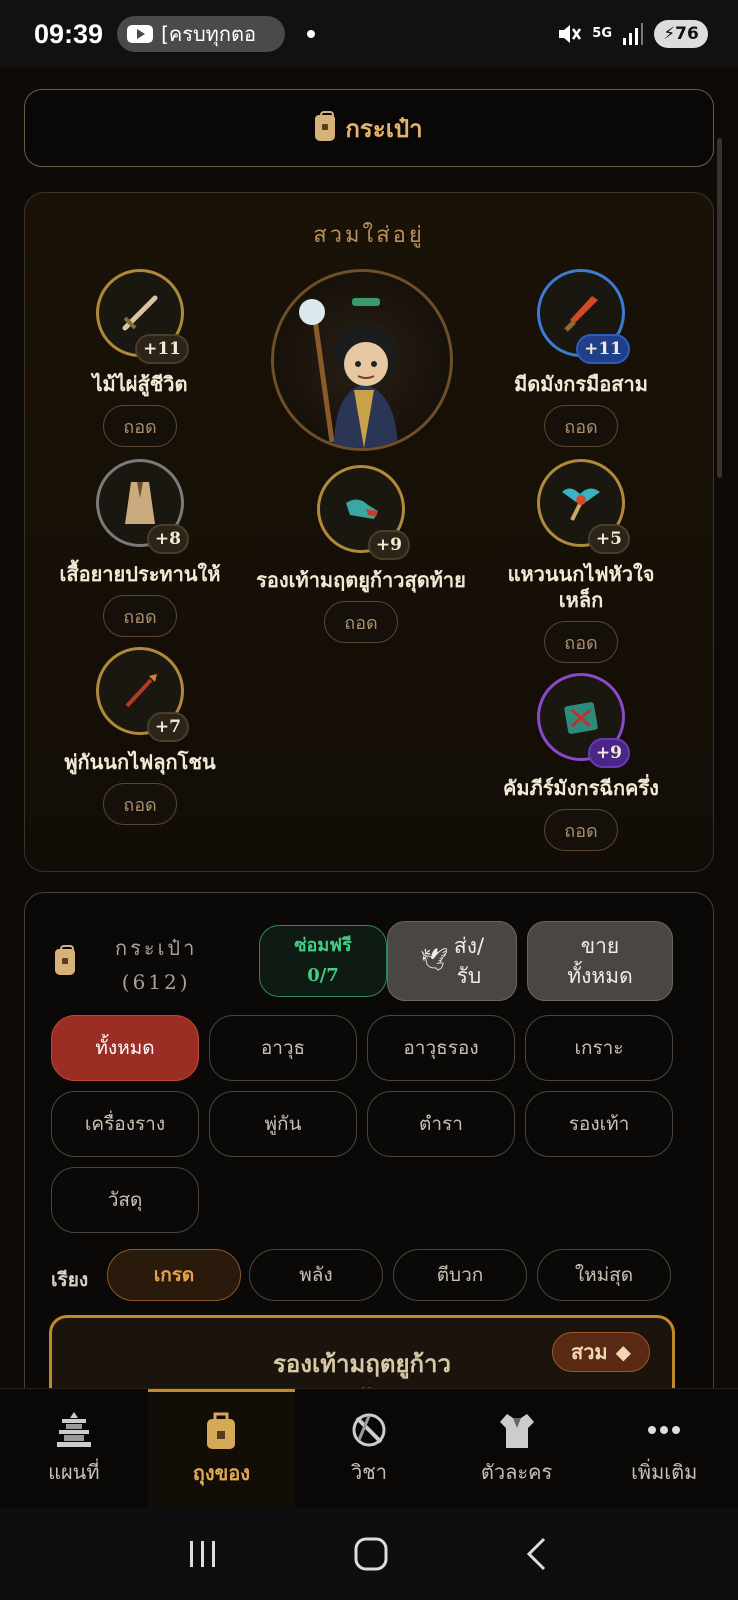  Describe the element at coordinates (599, 1048) in the screenshot. I see `filter-armor: เกราะ` at that location.